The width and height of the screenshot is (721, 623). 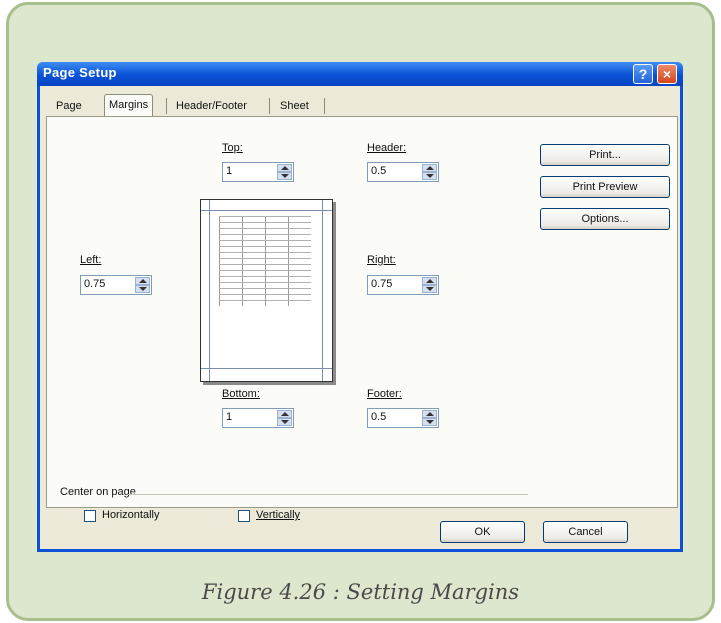 What do you see at coordinates (265, 261) in the screenshot?
I see `preview-grid` at bounding box center [265, 261].